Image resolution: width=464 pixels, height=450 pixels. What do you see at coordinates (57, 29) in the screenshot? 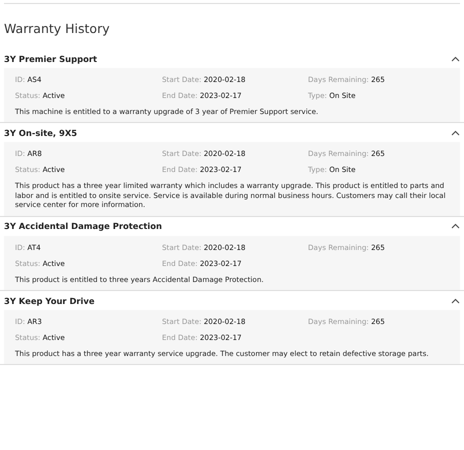
I see `page-title: Warranty History` at bounding box center [57, 29].